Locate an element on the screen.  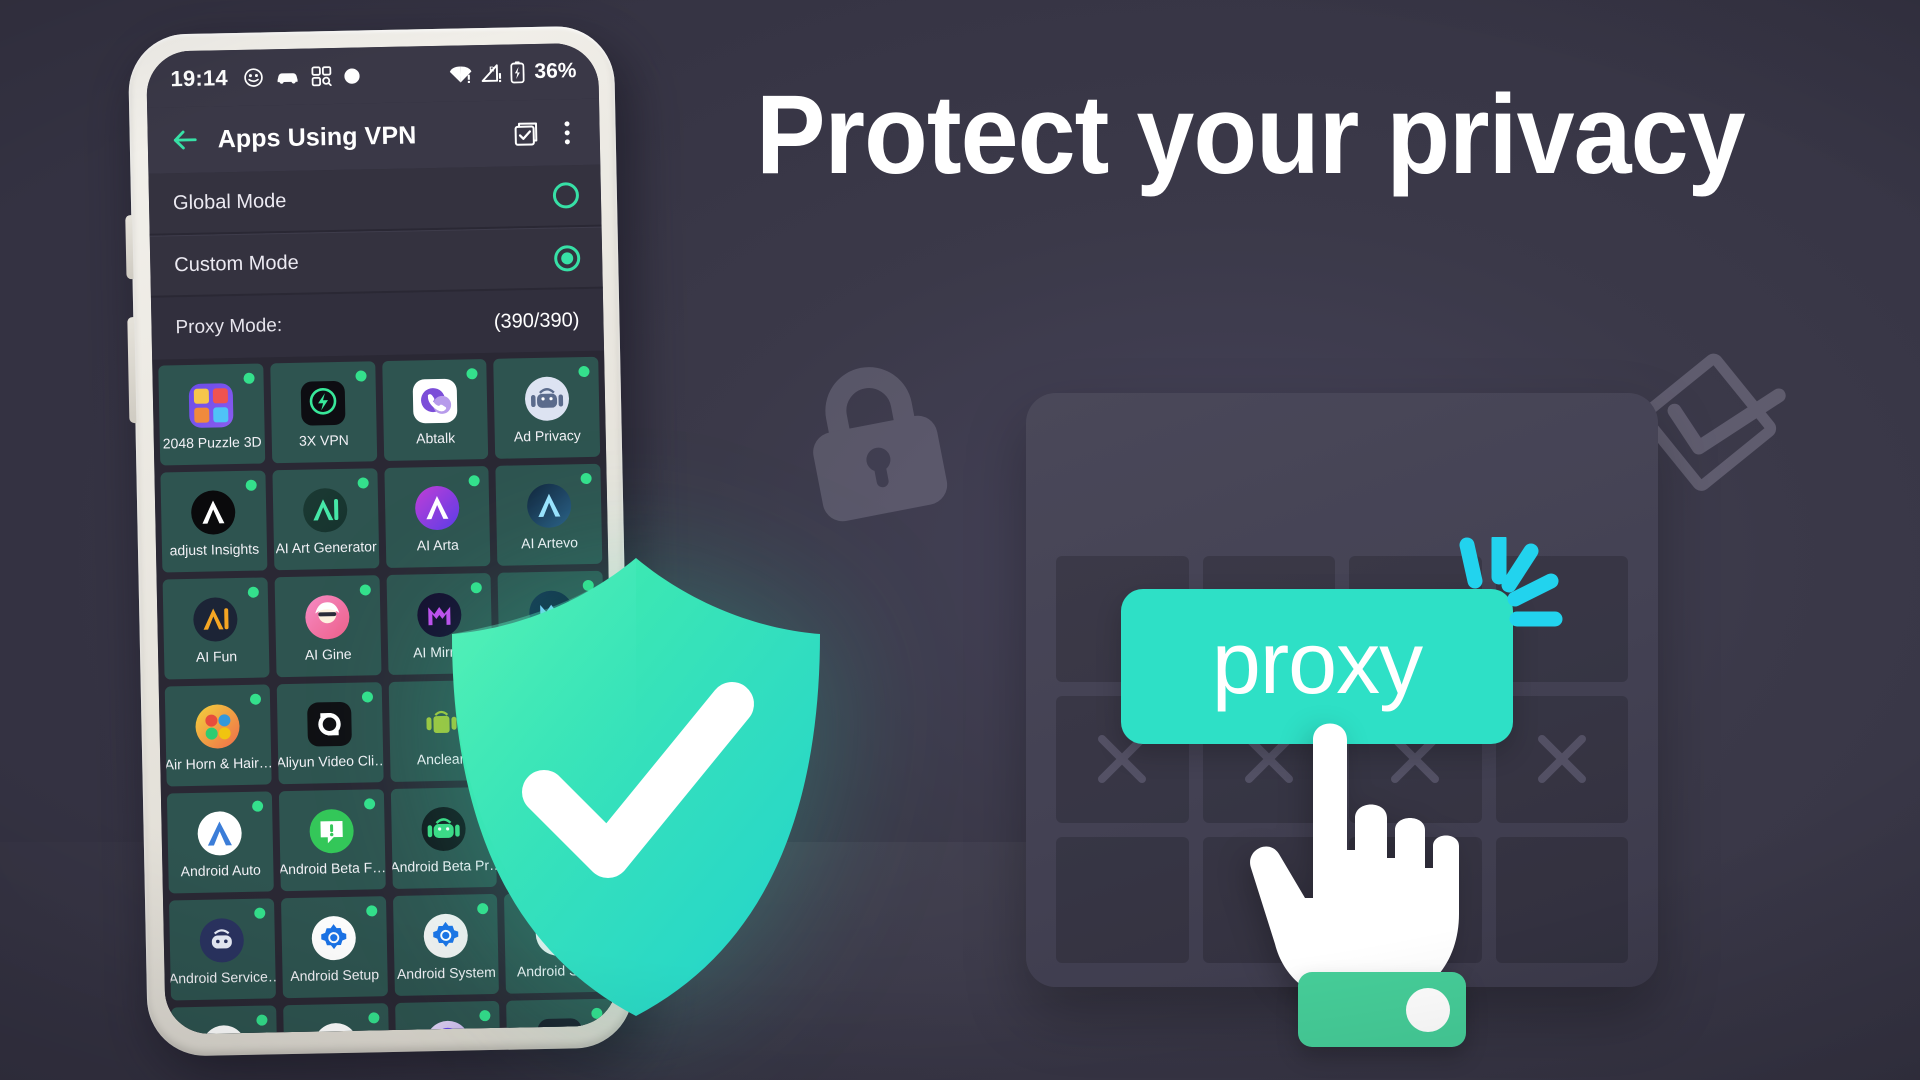
back-arrow-icon is located at coordinates (184, 140).